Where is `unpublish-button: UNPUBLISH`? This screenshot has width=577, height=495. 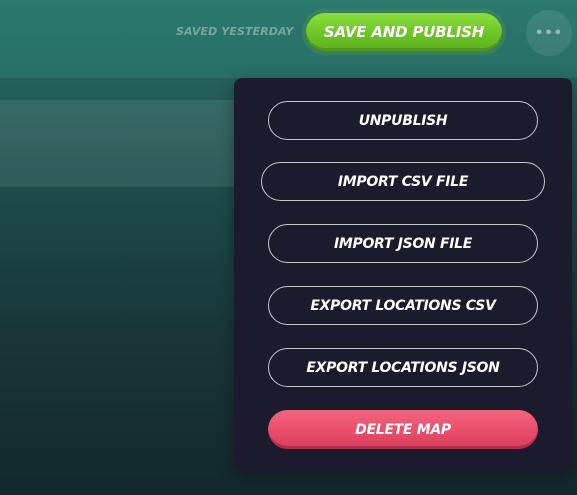 unpublish-button: UNPUBLISH is located at coordinates (403, 120).